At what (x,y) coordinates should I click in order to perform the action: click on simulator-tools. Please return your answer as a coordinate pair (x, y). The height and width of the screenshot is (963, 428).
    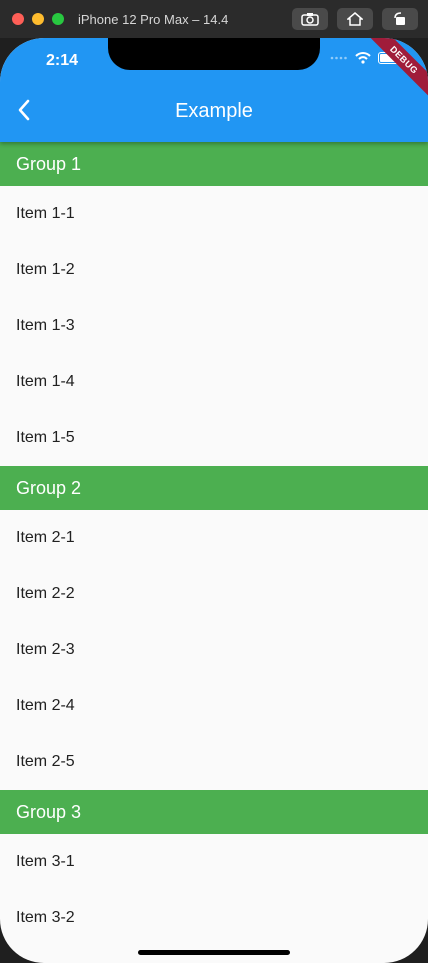
    Looking at the image, I should click on (355, 19).